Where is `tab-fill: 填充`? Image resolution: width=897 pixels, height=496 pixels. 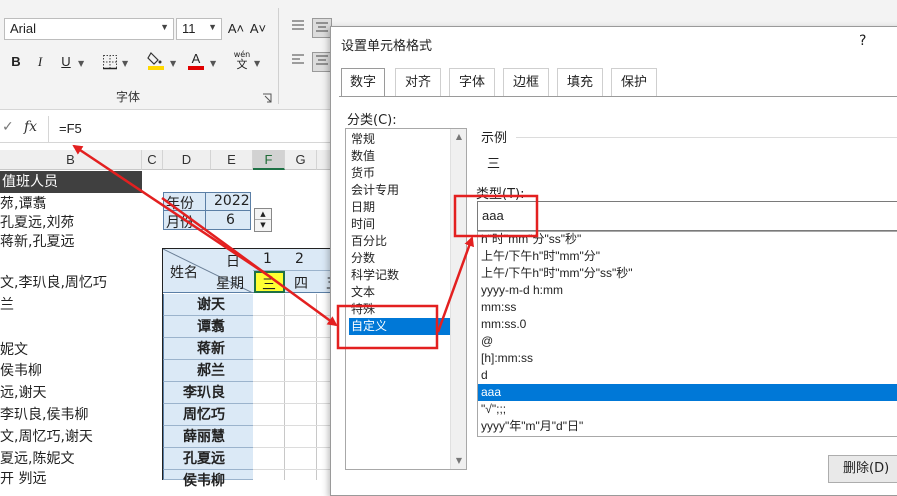
tab-fill: 填充 is located at coordinates (580, 82).